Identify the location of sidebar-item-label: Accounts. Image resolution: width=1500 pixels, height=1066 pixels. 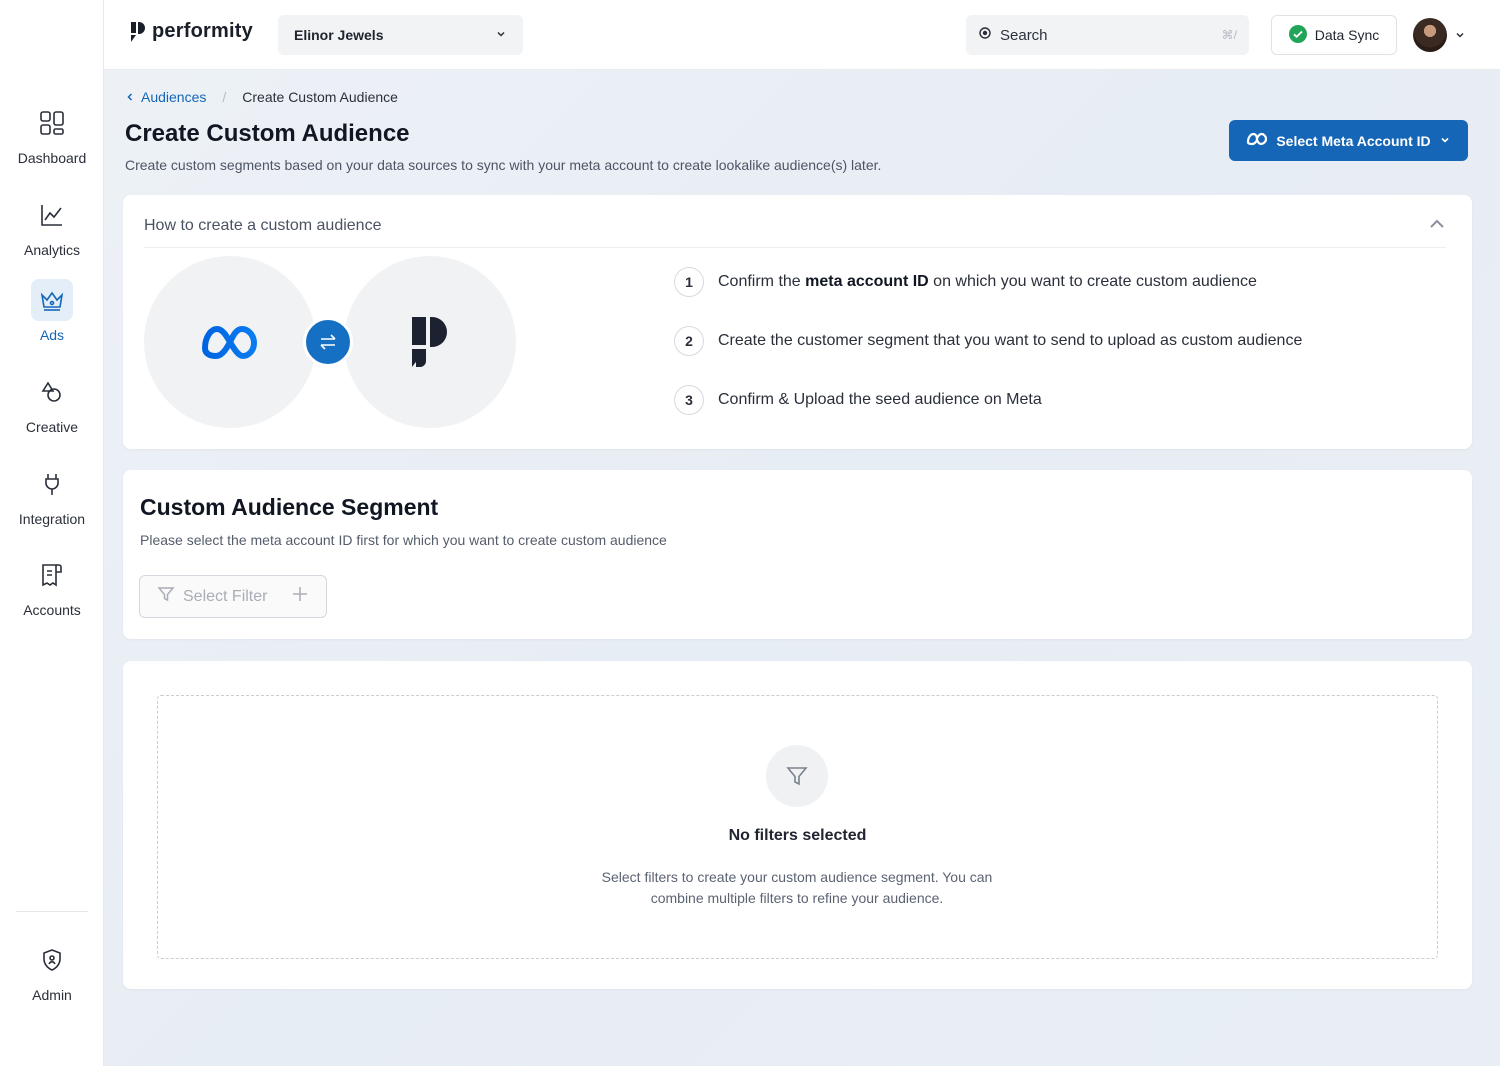
(52, 610).